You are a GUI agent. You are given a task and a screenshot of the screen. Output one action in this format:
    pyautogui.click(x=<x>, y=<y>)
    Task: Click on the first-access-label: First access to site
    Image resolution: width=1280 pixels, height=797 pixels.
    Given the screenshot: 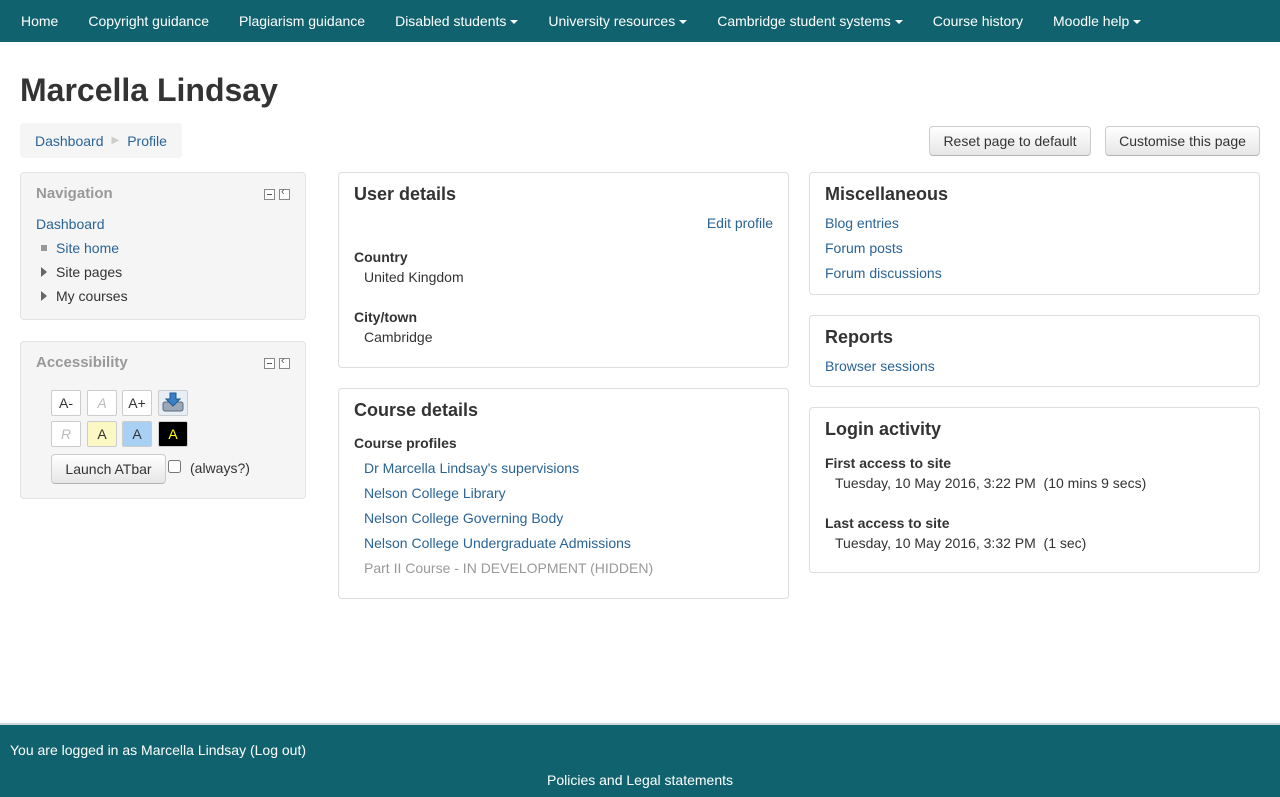 What is the action you would take?
    pyautogui.click(x=888, y=463)
    